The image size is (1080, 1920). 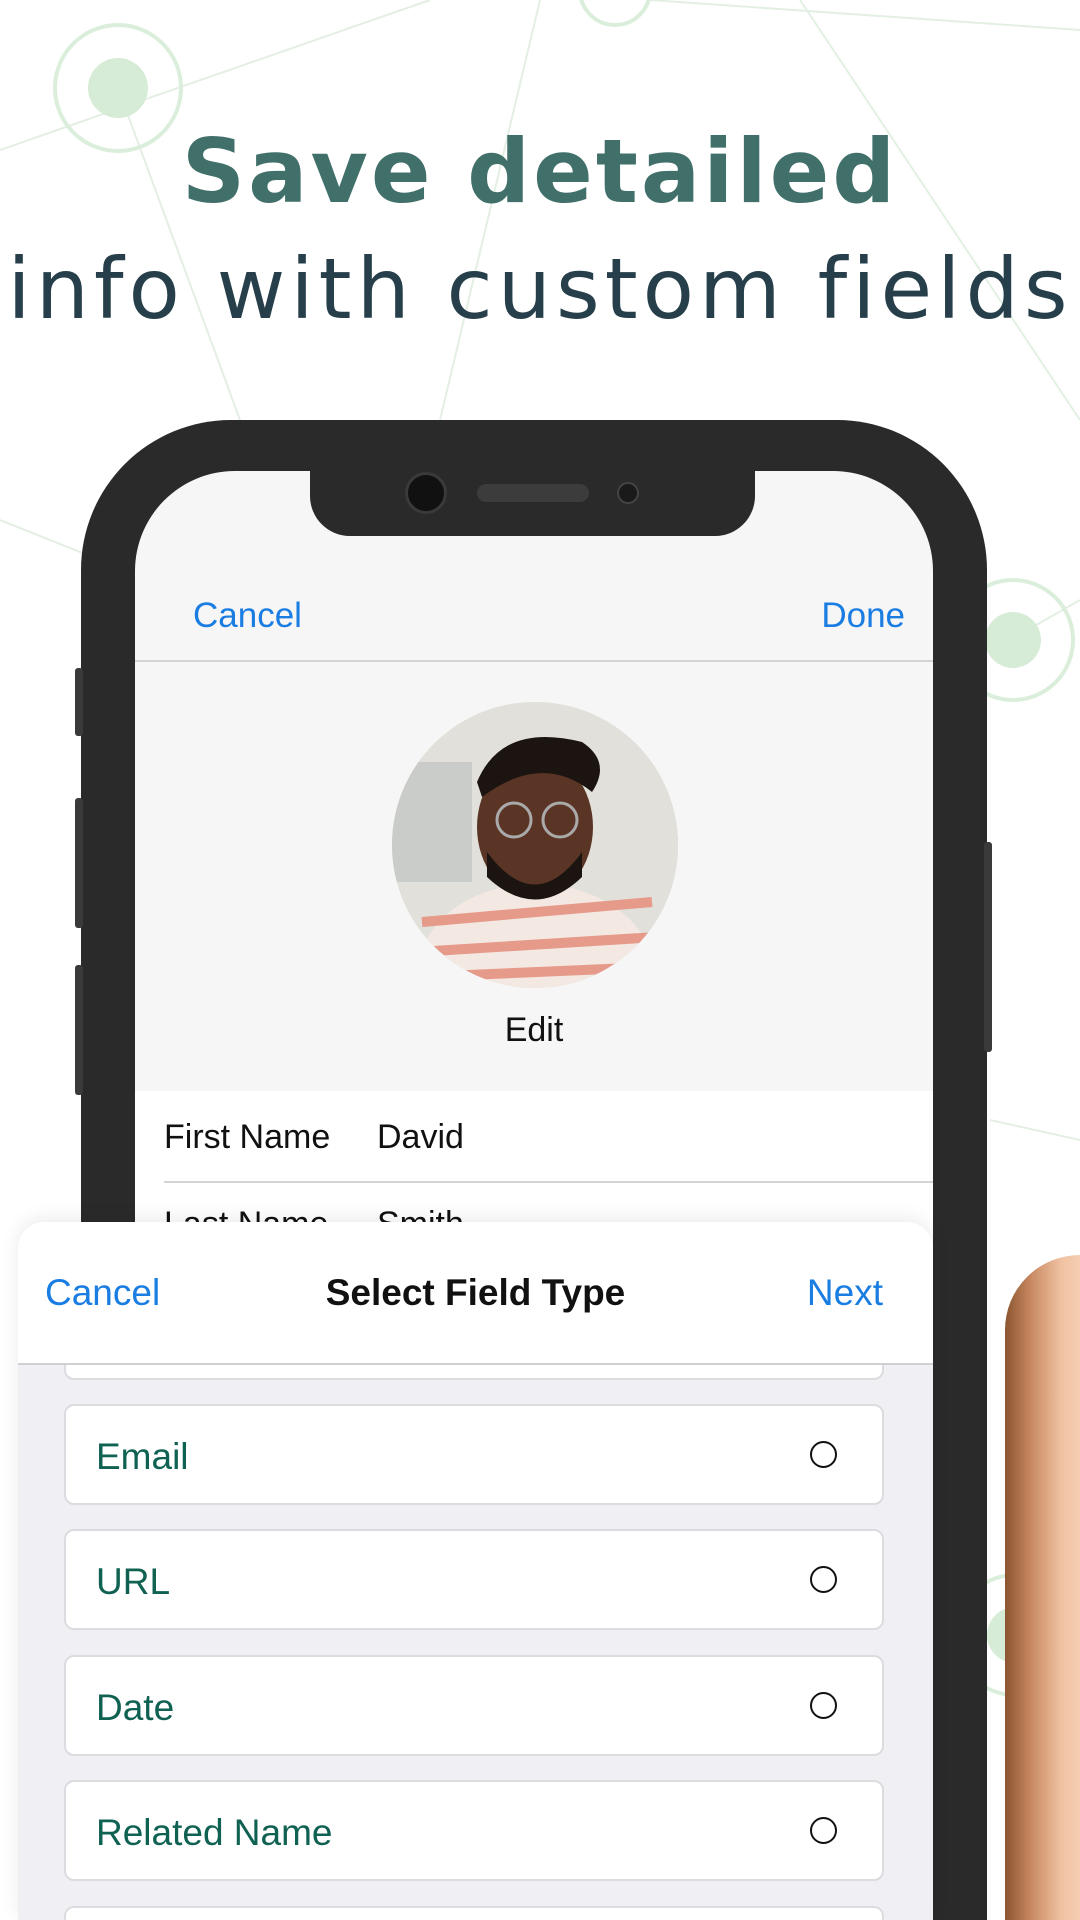 What do you see at coordinates (540, 171) in the screenshot?
I see `headline-title: Save detailed` at bounding box center [540, 171].